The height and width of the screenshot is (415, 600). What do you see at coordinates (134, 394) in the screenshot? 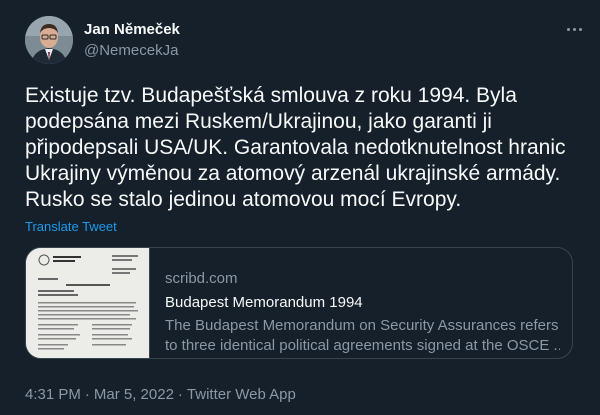
I see `tweet-date: Mar 5, 2022` at bounding box center [134, 394].